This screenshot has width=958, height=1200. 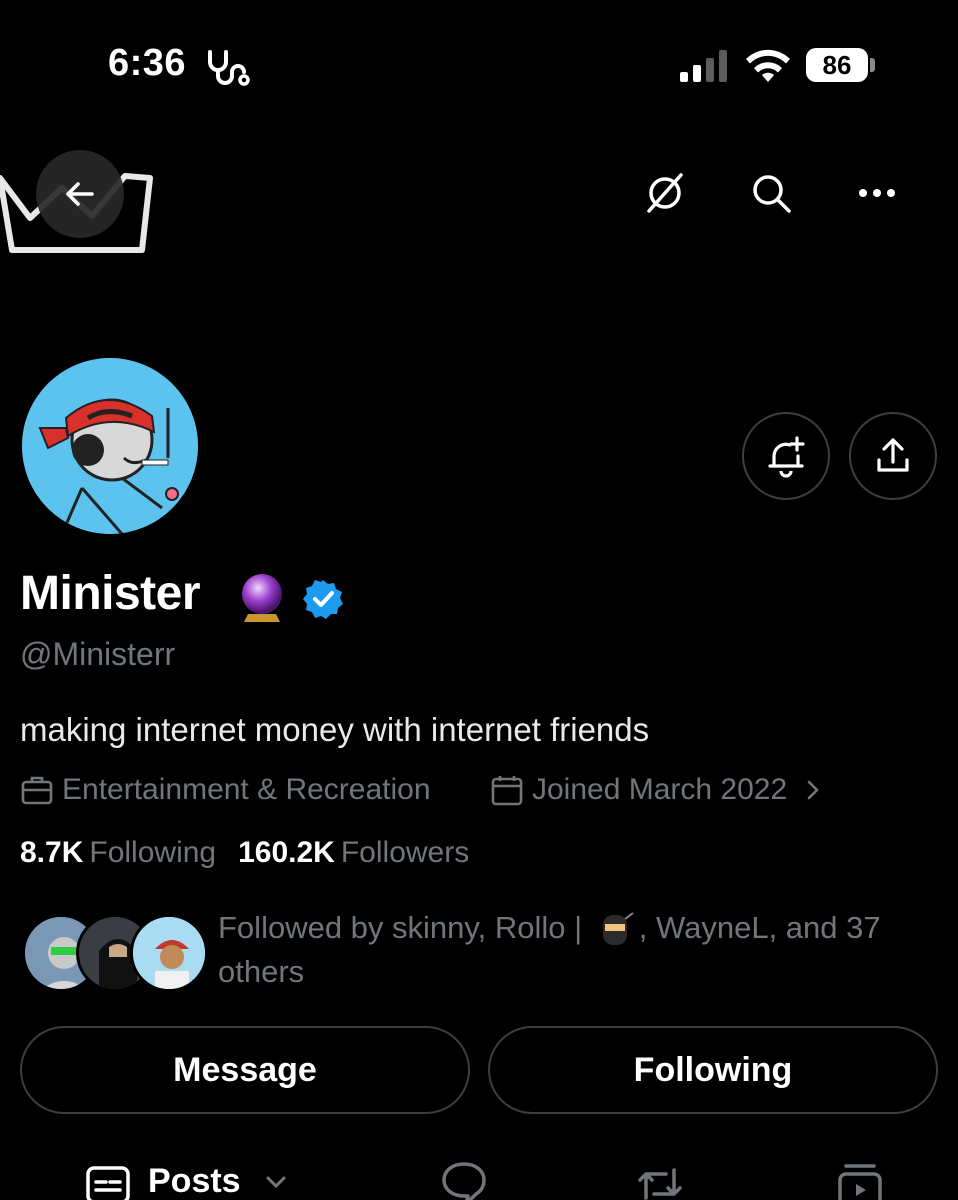 What do you see at coordinates (147, 63) in the screenshot?
I see `status-time: 6:36` at bounding box center [147, 63].